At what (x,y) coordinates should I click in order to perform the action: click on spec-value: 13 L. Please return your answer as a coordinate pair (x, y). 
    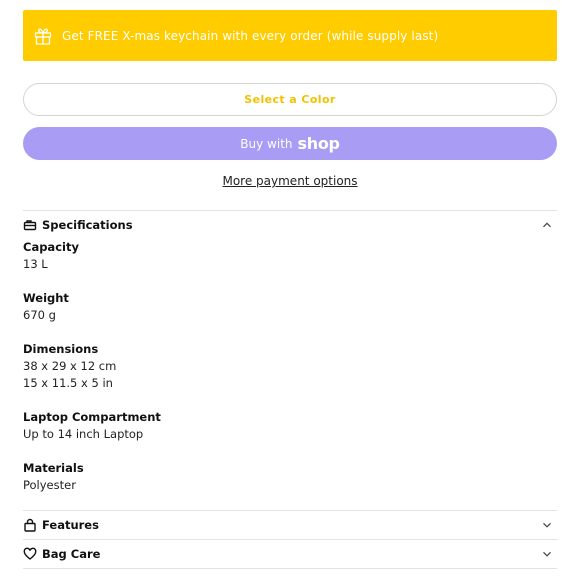
    Looking at the image, I should click on (35, 264).